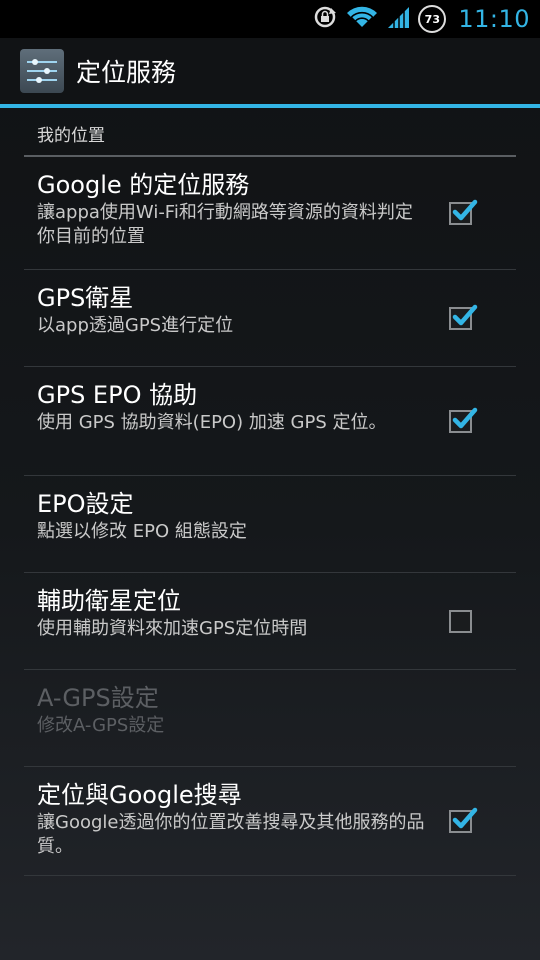 The height and width of the screenshot is (960, 540). I want to click on page-title: 定位服務, so click(126, 72).